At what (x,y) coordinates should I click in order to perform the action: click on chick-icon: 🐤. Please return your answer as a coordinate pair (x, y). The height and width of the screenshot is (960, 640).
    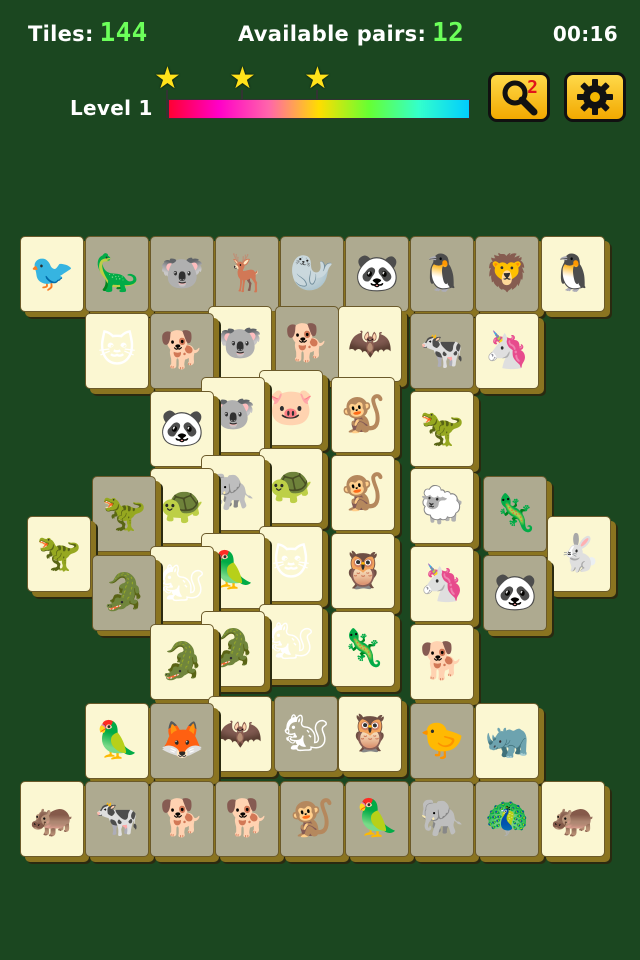
    Looking at the image, I should click on (442, 740).